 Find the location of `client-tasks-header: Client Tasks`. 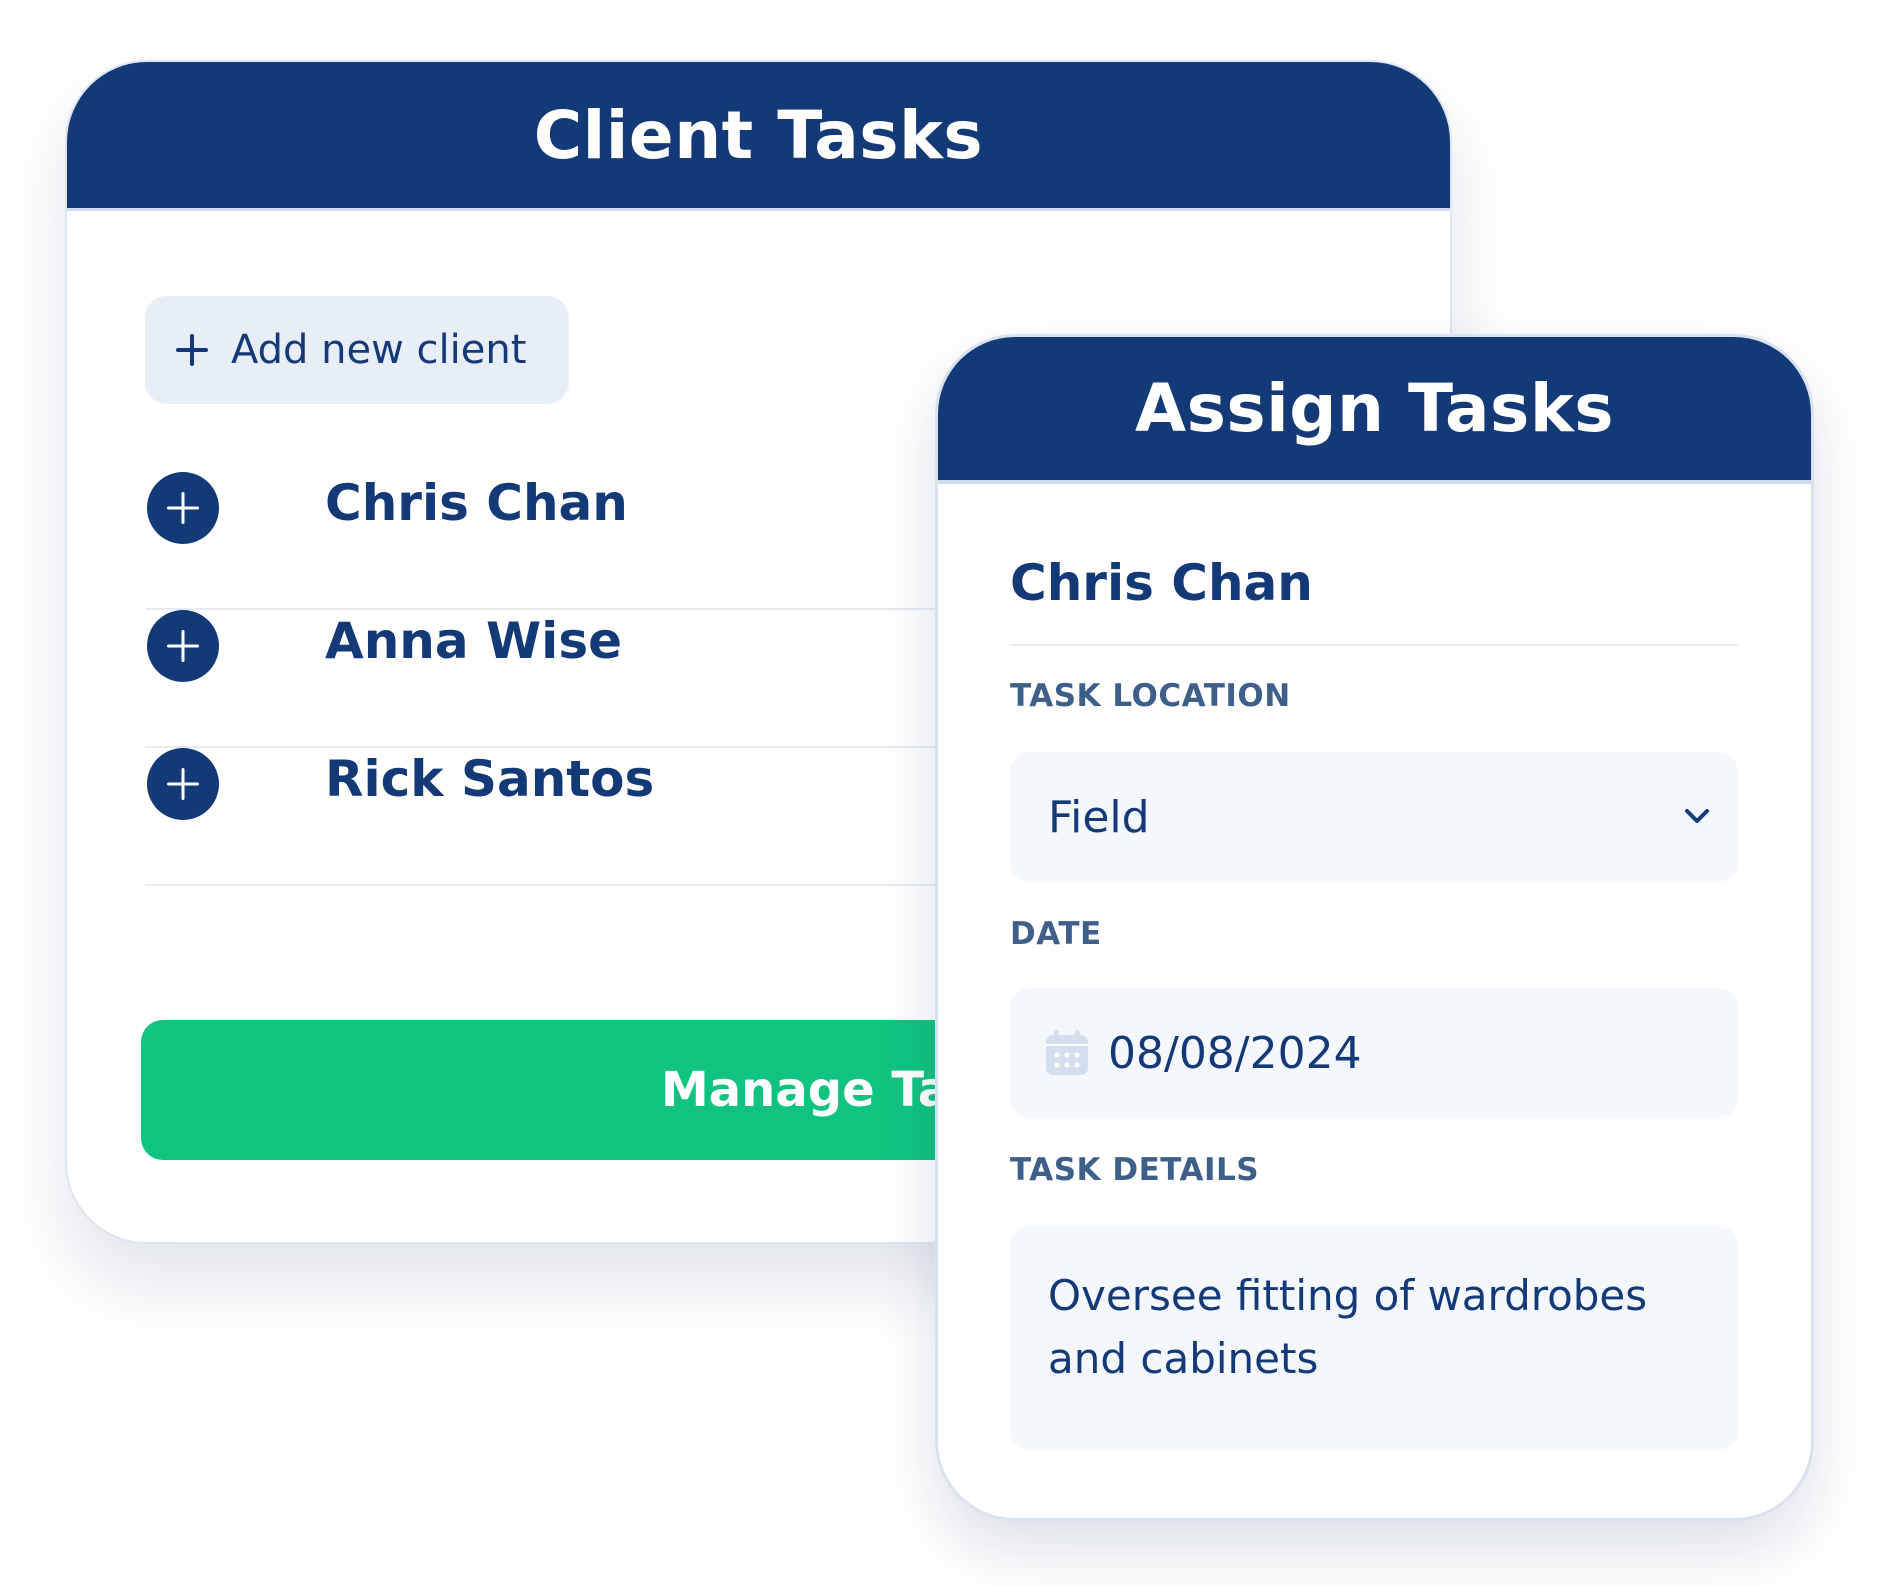

client-tasks-header: Client Tasks is located at coordinates (758, 136).